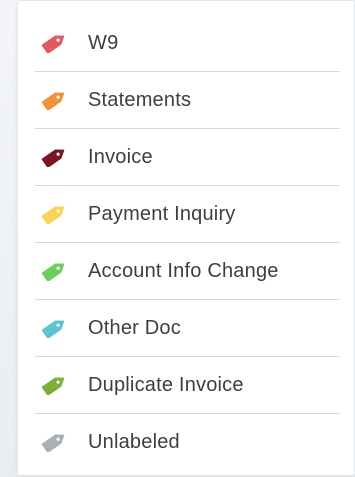 This screenshot has height=477, width=355. What do you see at coordinates (186, 442) in the screenshot?
I see `label-menu-item-unlabeled: Unlabeled` at bounding box center [186, 442].